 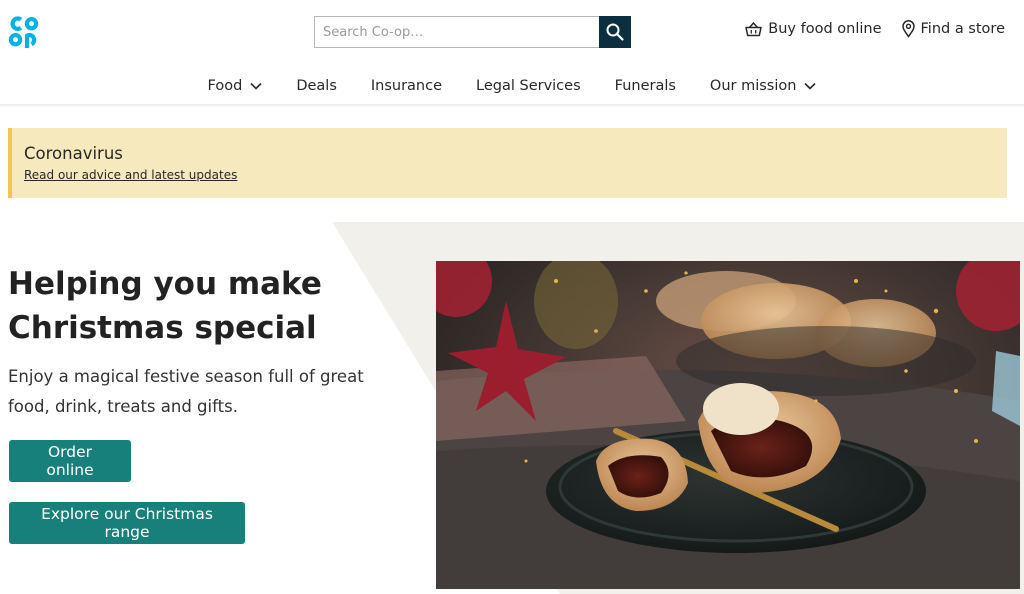 I want to click on search-bar, so click(x=472, y=32).